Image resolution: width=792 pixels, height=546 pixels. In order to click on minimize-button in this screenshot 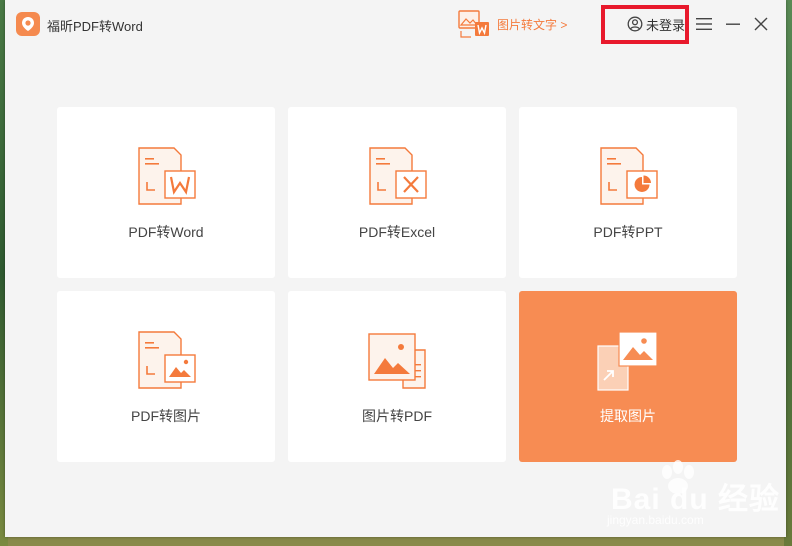, I will do `click(733, 24)`.